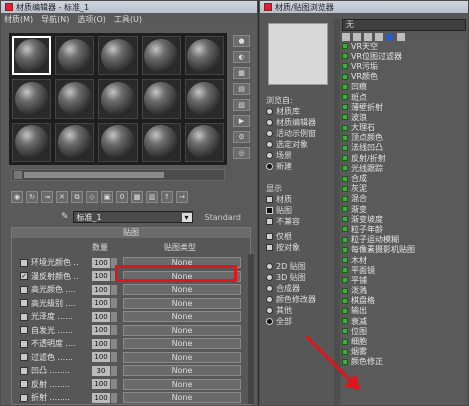  What do you see at coordinates (32, 197) in the screenshot?
I see `put-to-scene-icon: ↻` at bounding box center [32, 197].